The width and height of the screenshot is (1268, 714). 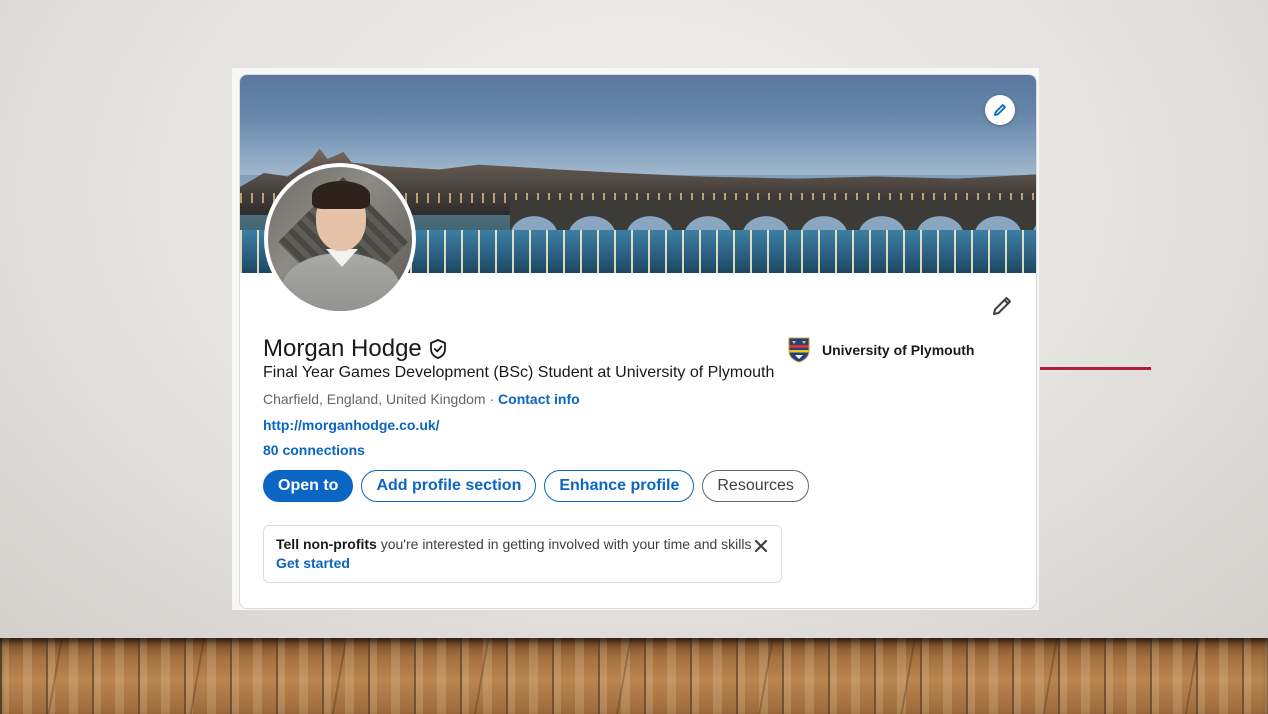 What do you see at coordinates (799, 350) in the screenshot?
I see `university-crest-icon` at bounding box center [799, 350].